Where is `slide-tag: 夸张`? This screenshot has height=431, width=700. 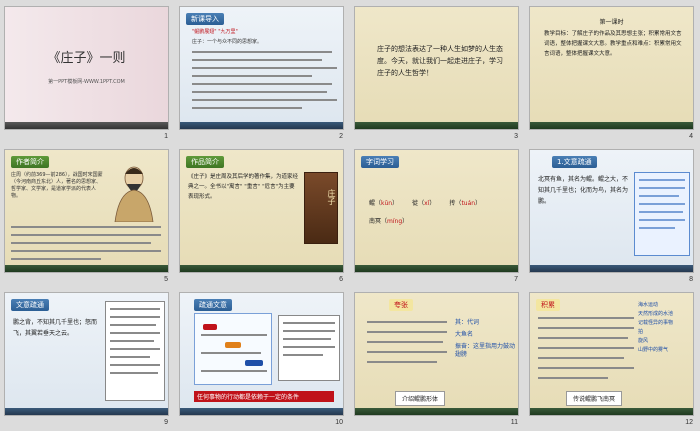 slide-tag: 夸张 is located at coordinates (401, 305).